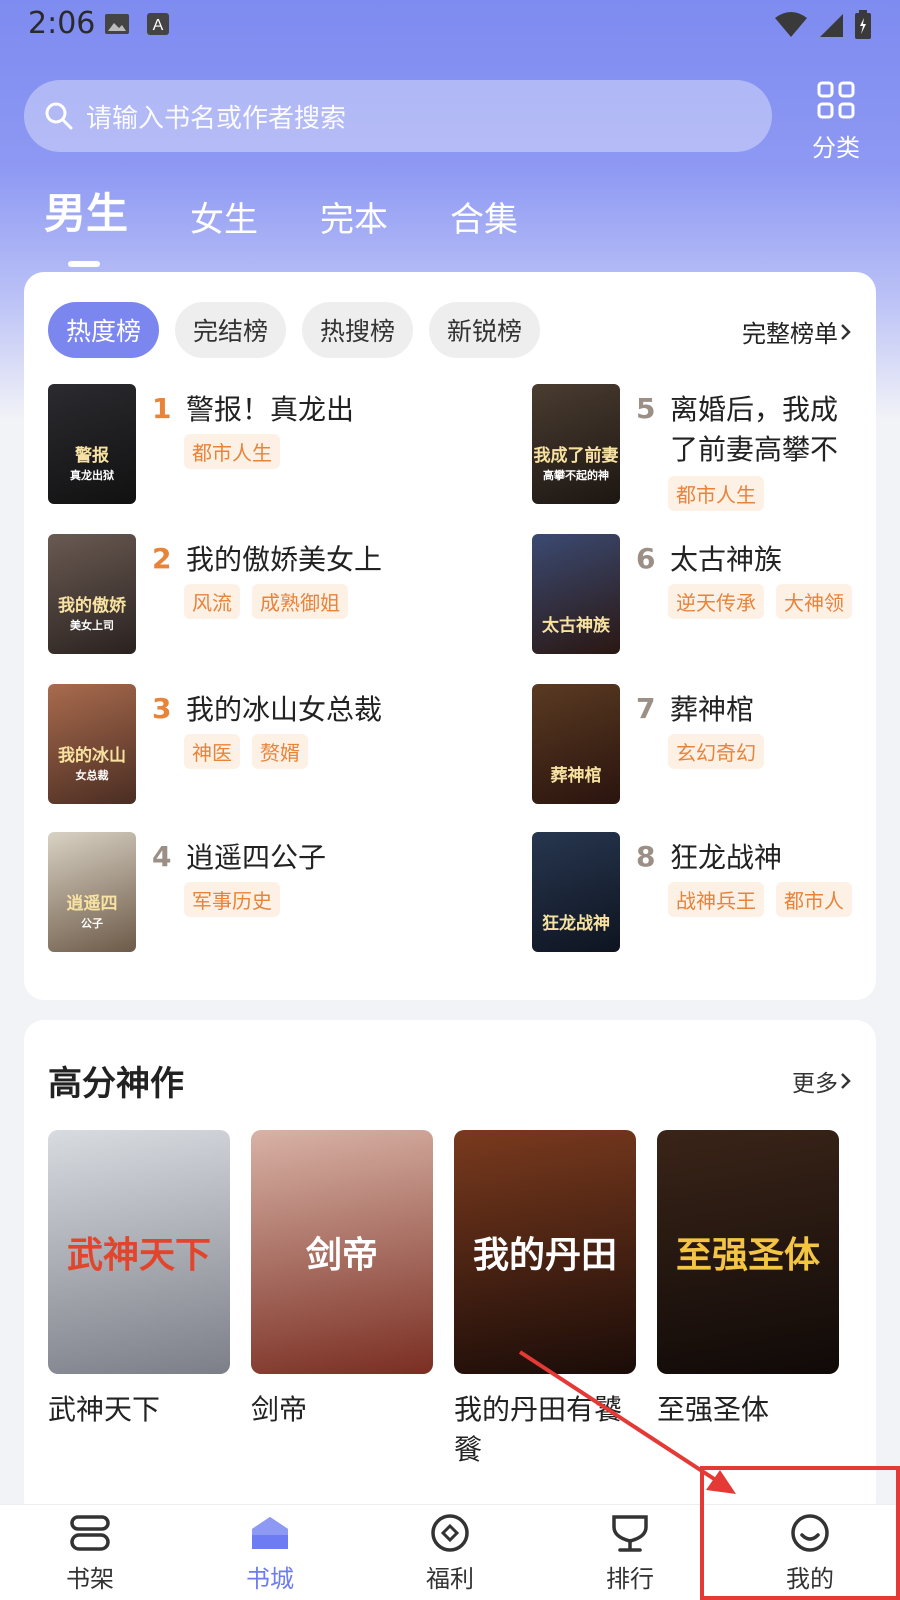 This screenshot has height=1600, width=900. I want to click on gender-tabs: 男生 女生 完本 合集, so click(312, 223).